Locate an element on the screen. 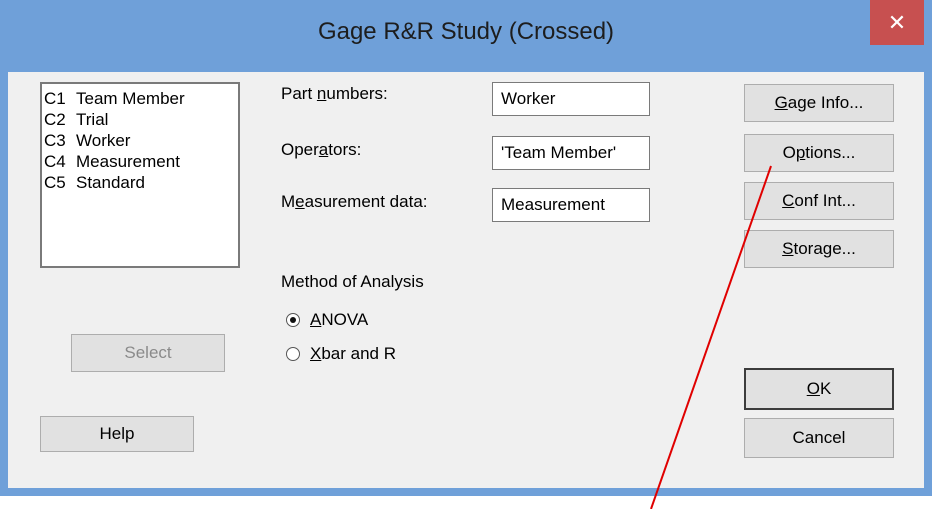 This screenshot has width=932, height=509. cancel-button: Cancel is located at coordinates (819, 438).